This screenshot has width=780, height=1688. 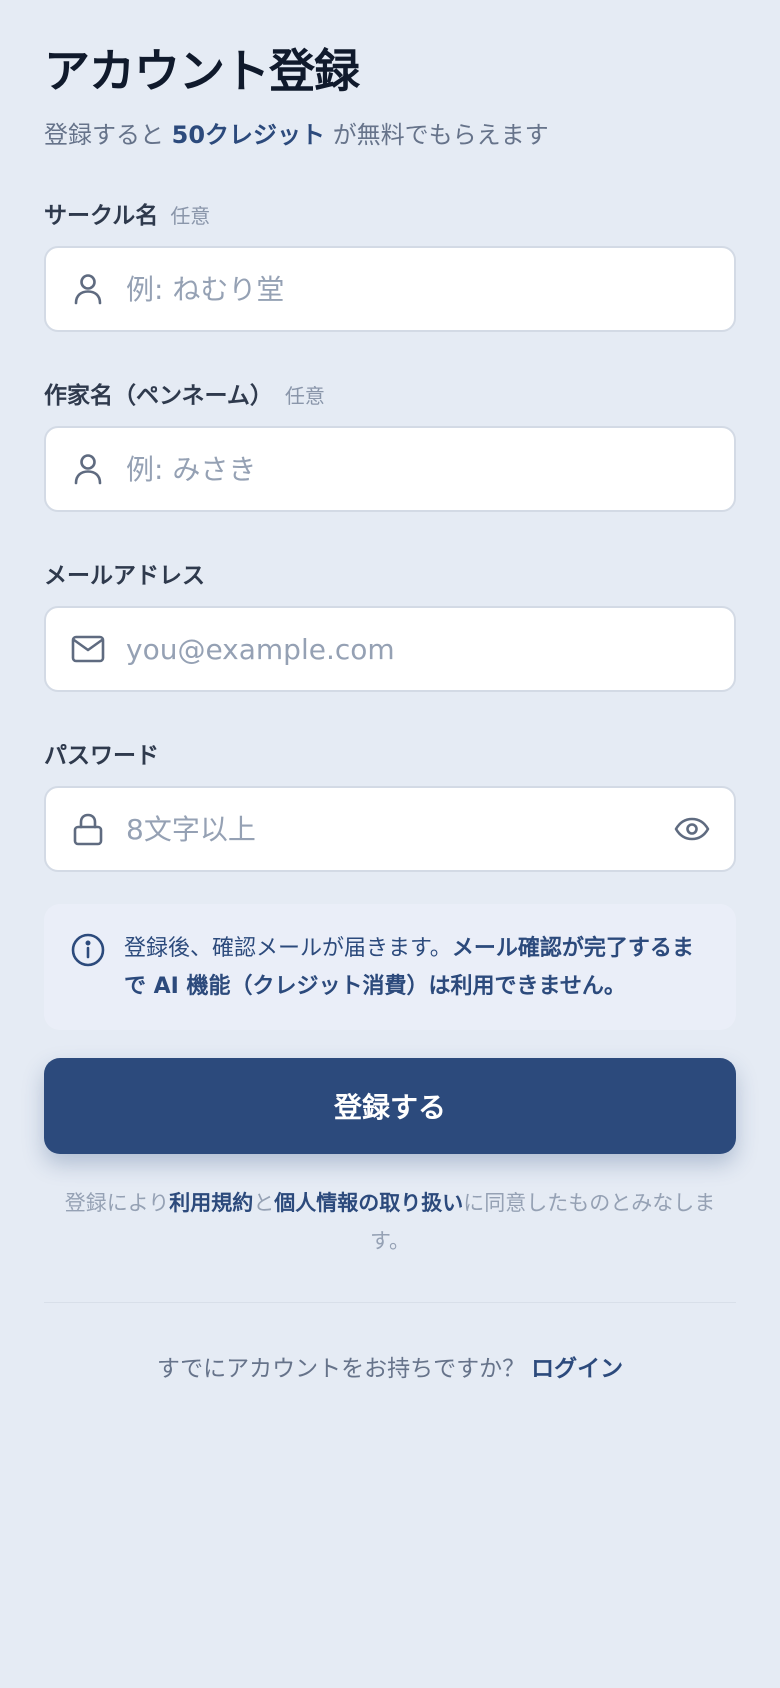 I want to click on circle-name-field: サークル名 任意, so click(x=390, y=264).